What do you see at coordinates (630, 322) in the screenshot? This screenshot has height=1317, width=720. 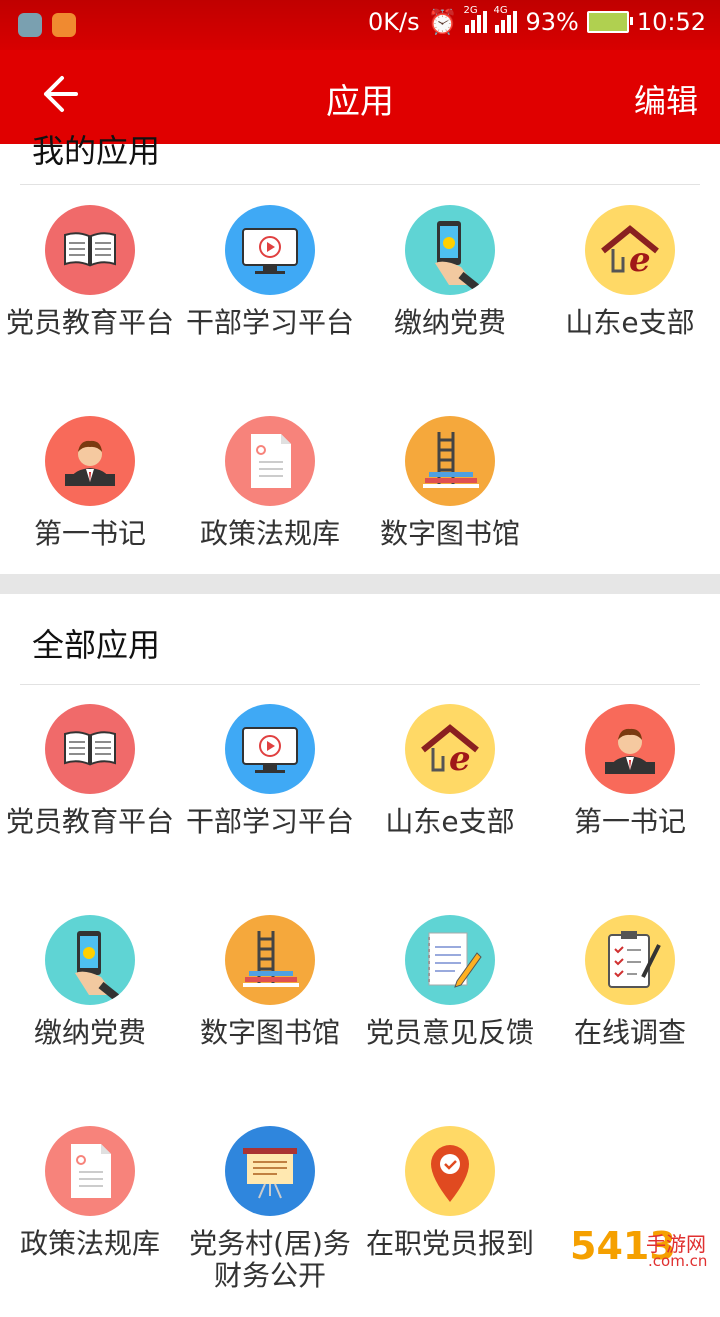 I see `my-apps-item-label: 山东e支部` at bounding box center [630, 322].